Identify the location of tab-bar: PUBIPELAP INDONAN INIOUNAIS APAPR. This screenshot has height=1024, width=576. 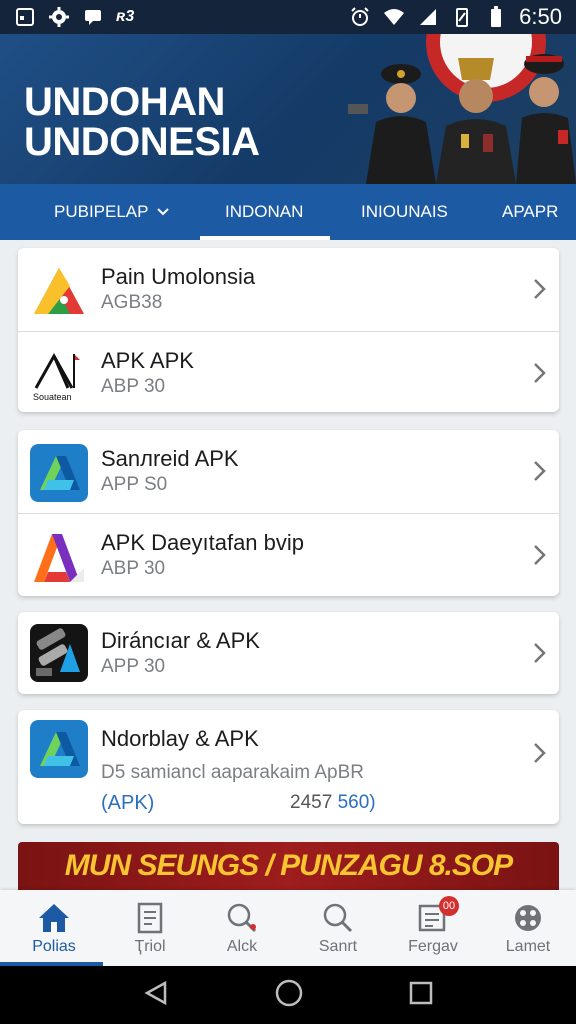
(288, 212).